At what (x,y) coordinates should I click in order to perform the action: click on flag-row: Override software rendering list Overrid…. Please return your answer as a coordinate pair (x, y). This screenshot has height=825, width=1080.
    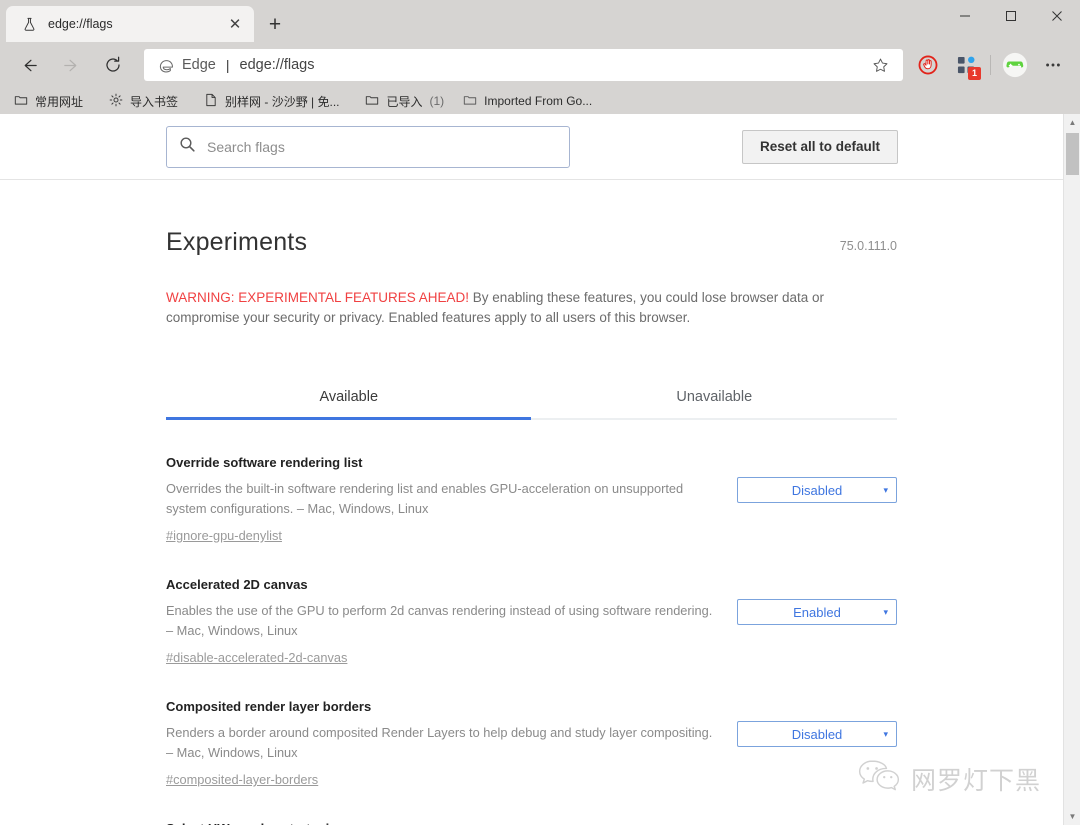
    Looking at the image, I should click on (531, 500).